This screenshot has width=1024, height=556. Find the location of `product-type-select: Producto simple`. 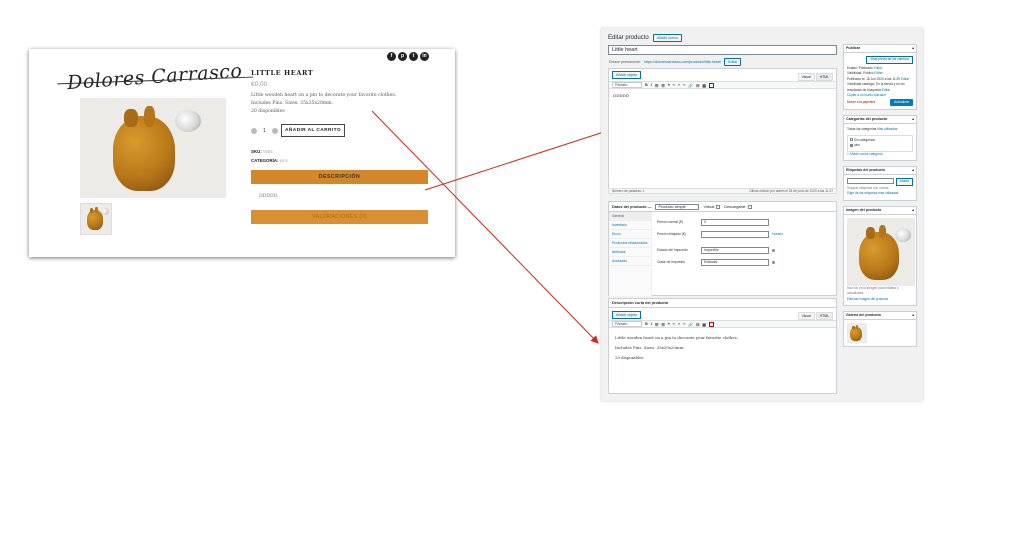

product-type-select: Producto simple is located at coordinates (677, 206).